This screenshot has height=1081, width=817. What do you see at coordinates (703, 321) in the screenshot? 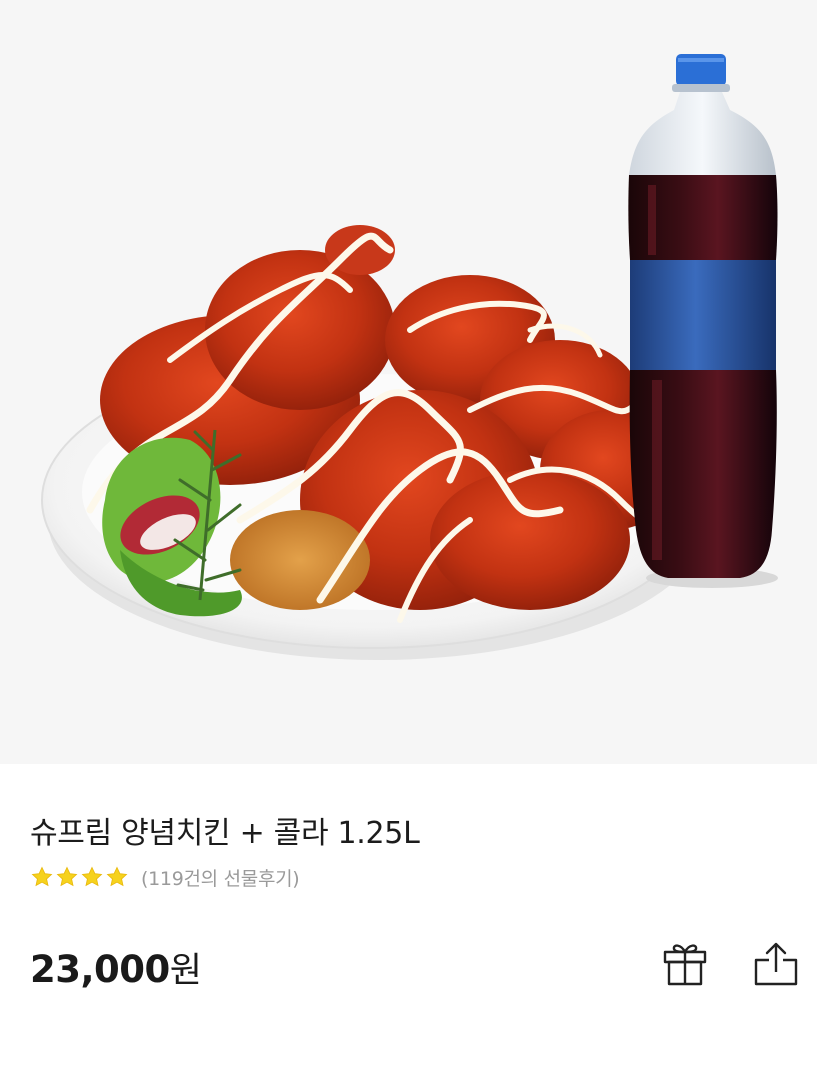
I see `cola-bottle` at bounding box center [703, 321].